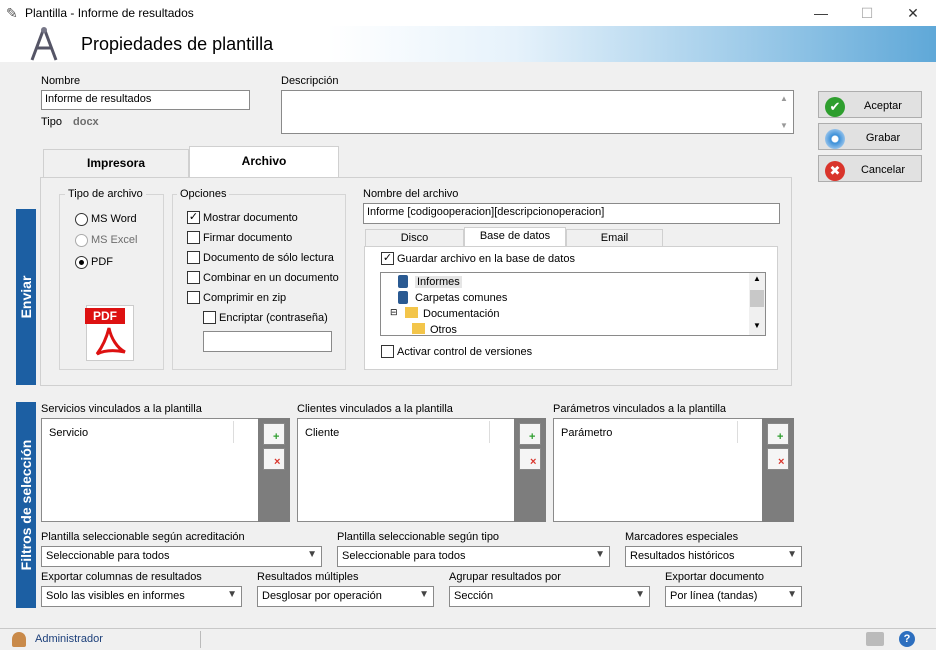 This screenshot has height=650, width=936. Describe the element at coordinates (51, 122) in the screenshot. I see `tipo-label: Tipo` at that location.